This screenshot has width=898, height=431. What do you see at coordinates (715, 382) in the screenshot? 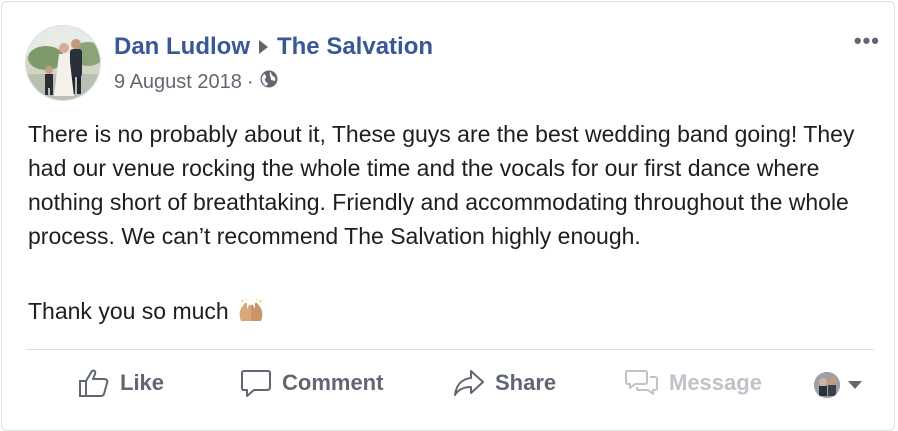
I see `message-label: Message` at bounding box center [715, 382].